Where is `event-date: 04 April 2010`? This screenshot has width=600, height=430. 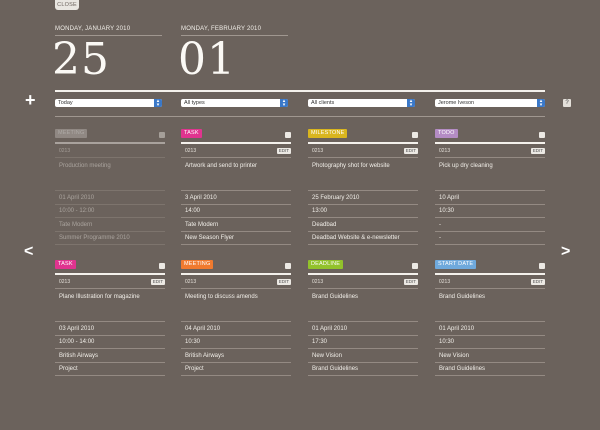 event-date: 04 April 2010 is located at coordinates (203, 329).